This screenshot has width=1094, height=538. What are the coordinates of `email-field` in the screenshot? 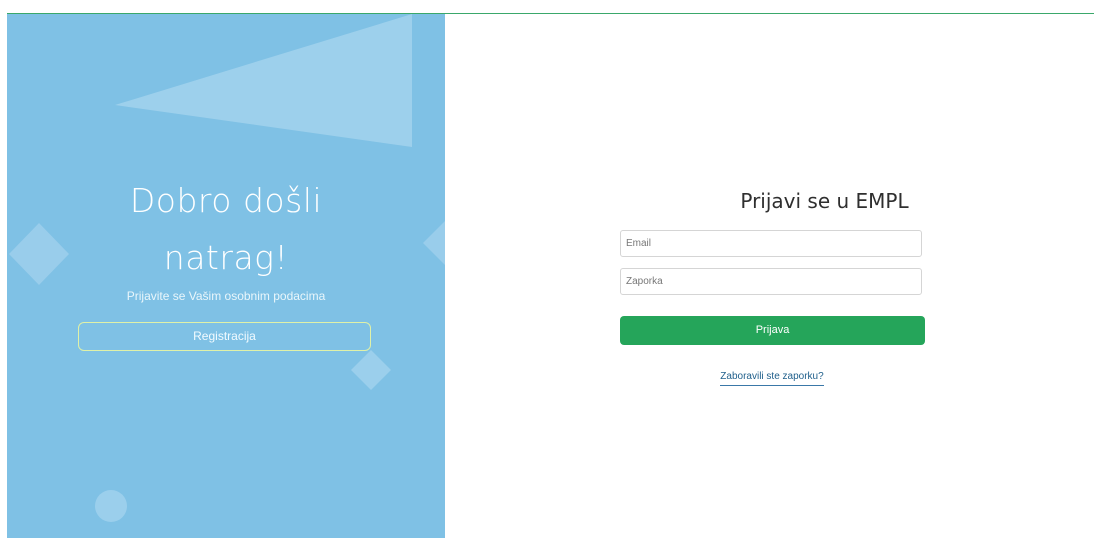 It's located at (771, 243).